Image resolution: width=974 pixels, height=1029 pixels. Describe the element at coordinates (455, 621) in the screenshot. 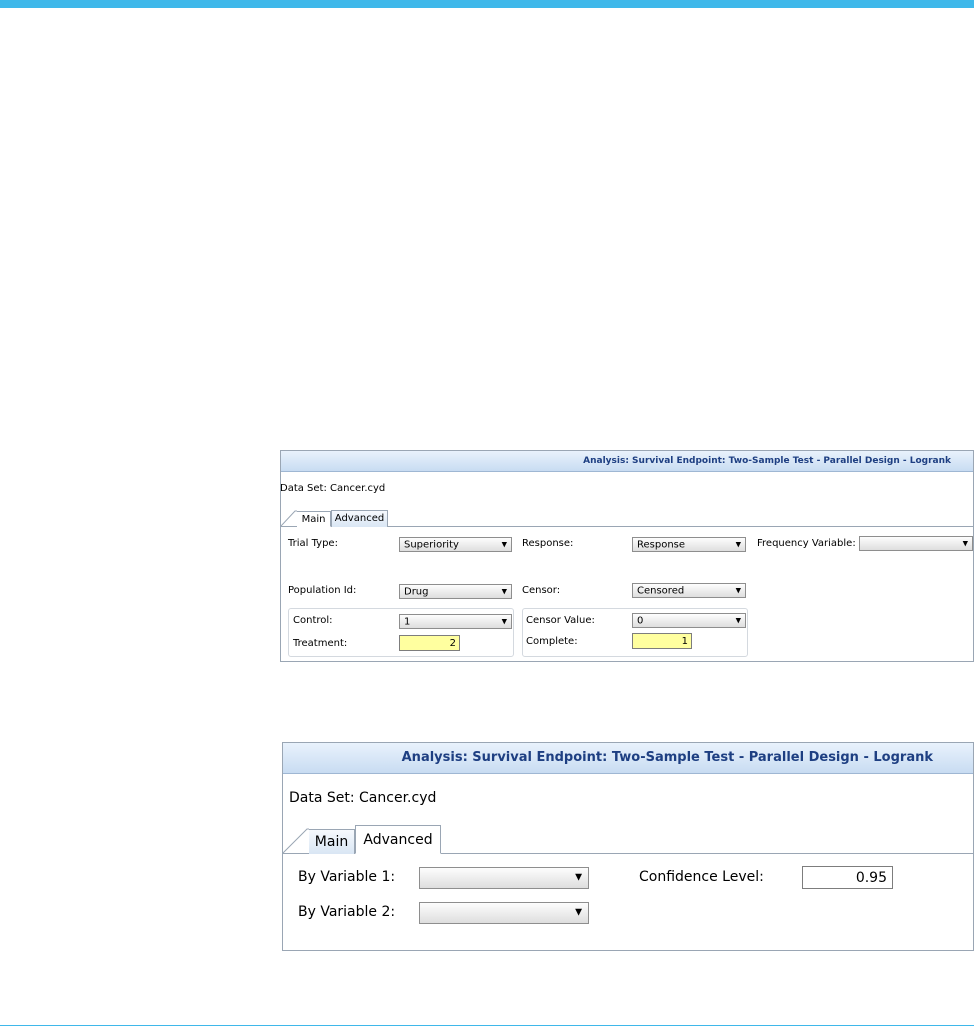

I see `control-dropdown: 1 ▼` at that location.